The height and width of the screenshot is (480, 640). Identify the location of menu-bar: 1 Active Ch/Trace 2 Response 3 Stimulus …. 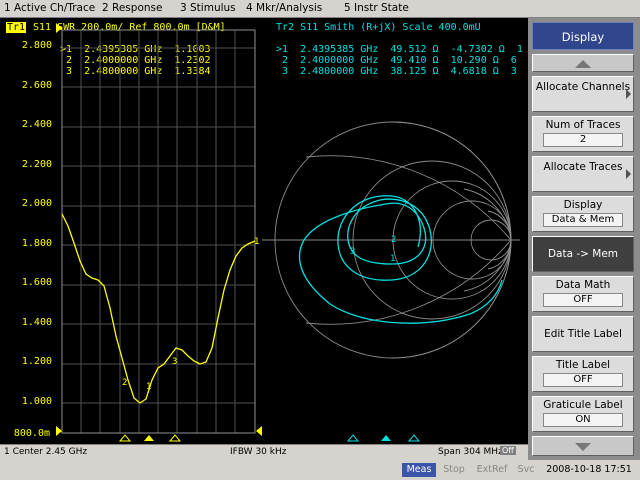
(320, 9).